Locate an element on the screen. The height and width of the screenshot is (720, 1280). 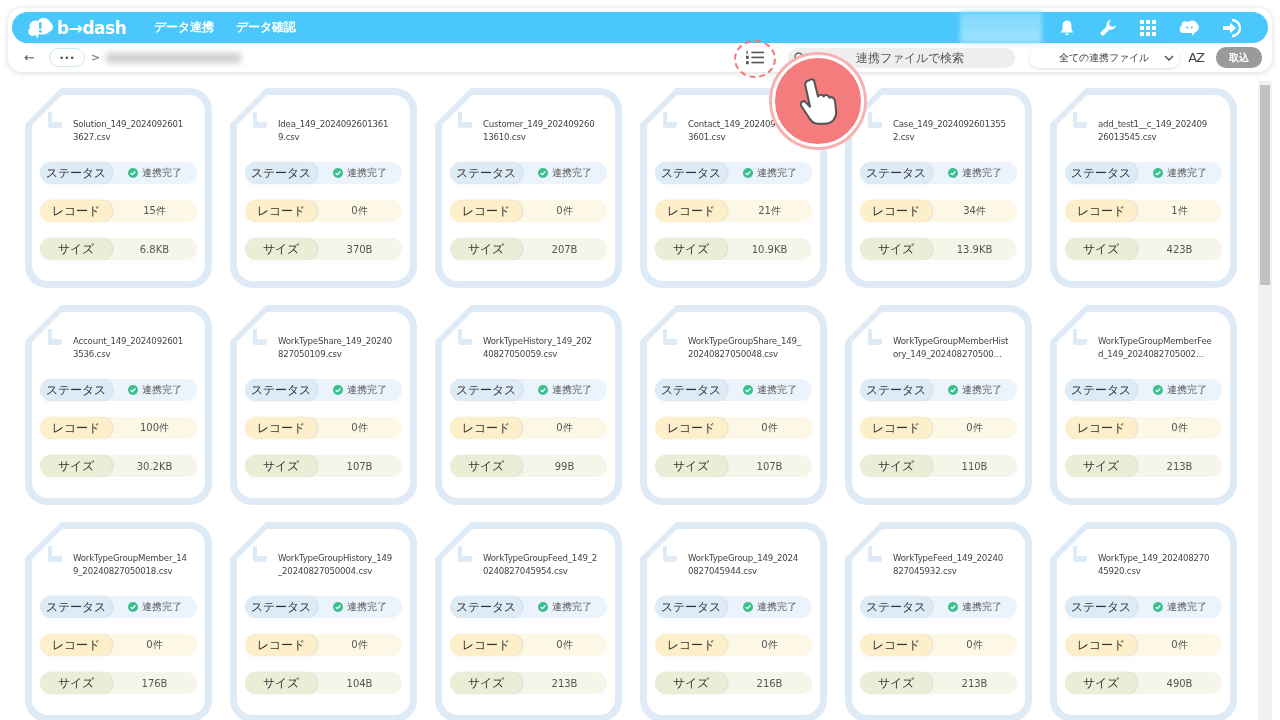
file-card: Contact_149_202409 3601.csv ステータス 連携完了 レコード 21件 サイズ 10.9KB is located at coordinates (733, 188).